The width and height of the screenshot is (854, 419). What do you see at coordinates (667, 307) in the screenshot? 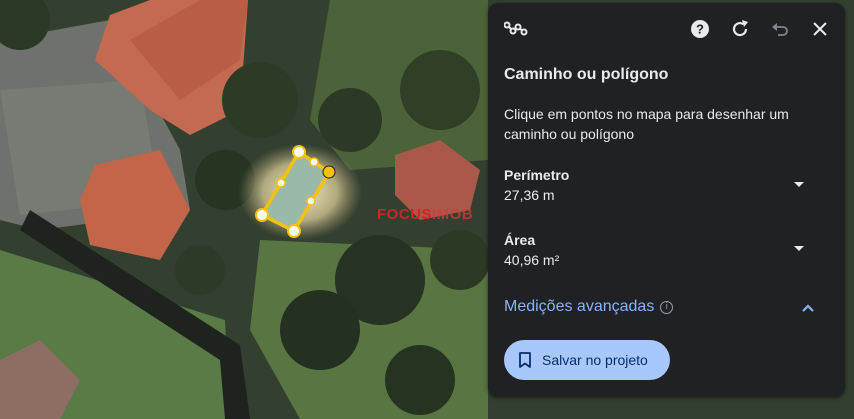
I see `info-icon: i` at bounding box center [667, 307].